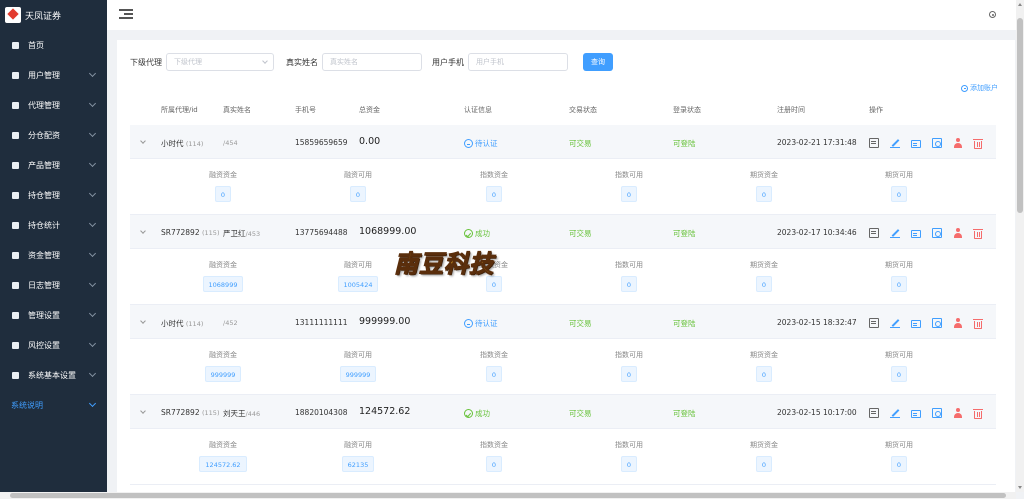  I want to click on name-filter-label: 真实姓名, so click(302, 62).